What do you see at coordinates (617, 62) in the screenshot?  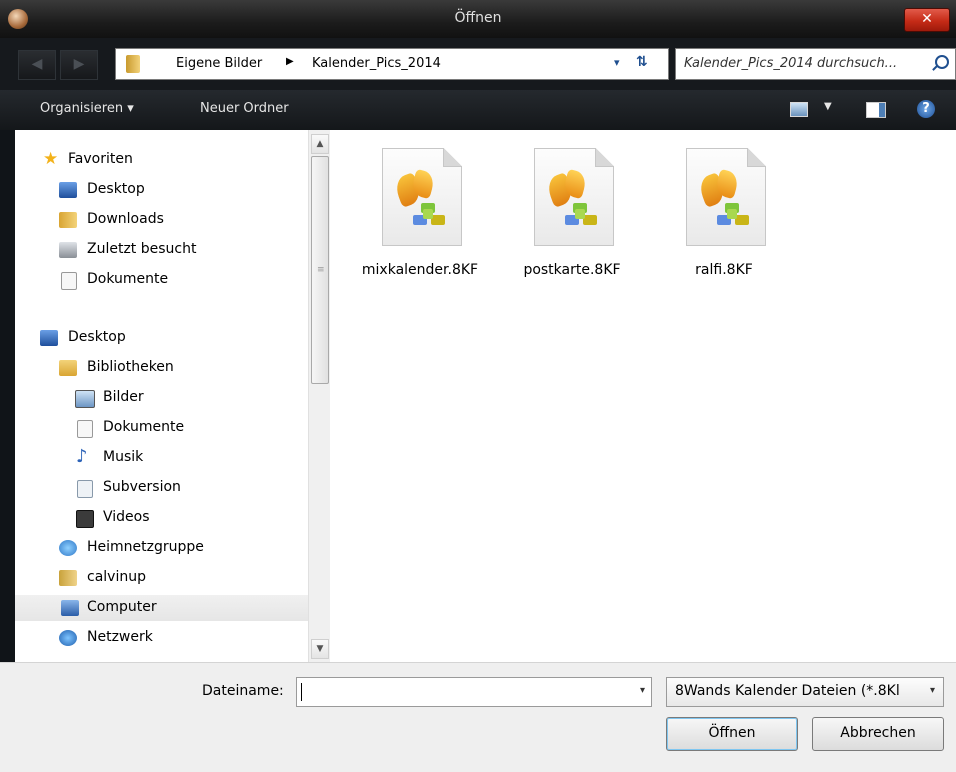 I see `address-history-dropdown-icon: ▾` at bounding box center [617, 62].